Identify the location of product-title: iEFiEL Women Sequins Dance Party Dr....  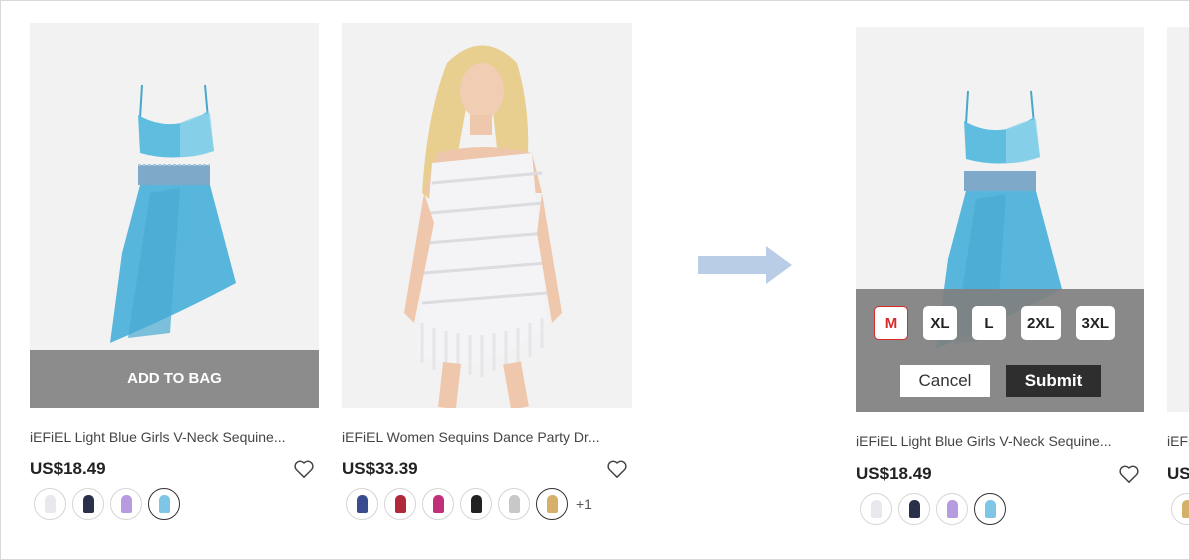
(487, 437).